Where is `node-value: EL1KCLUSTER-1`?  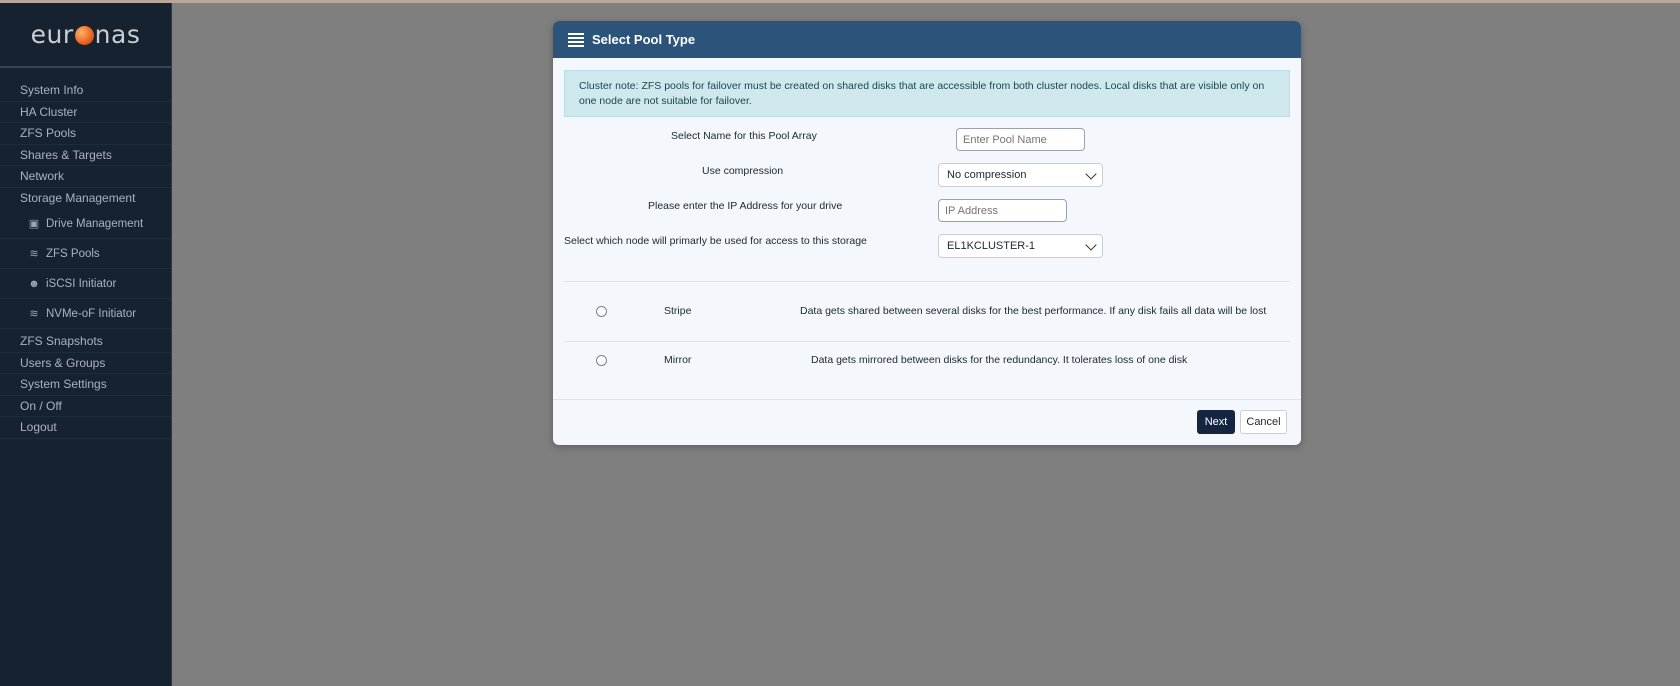
node-value: EL1KCLUSTER-1 is located at coordinates (991, 246).